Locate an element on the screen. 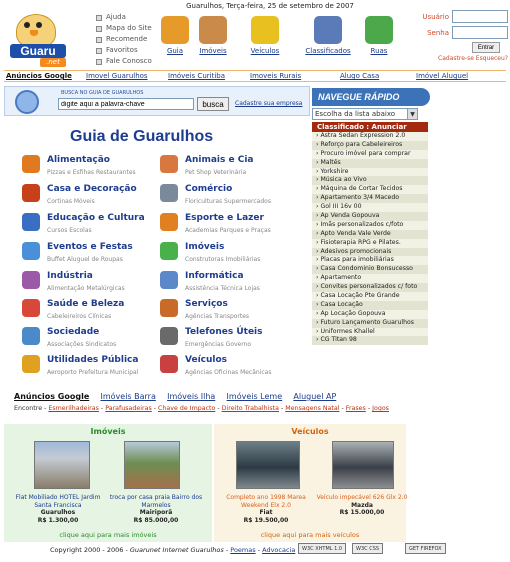 This screenshot has width=510, height=562. classified-item: › Yorkshire is located at coordinates (370, 172).